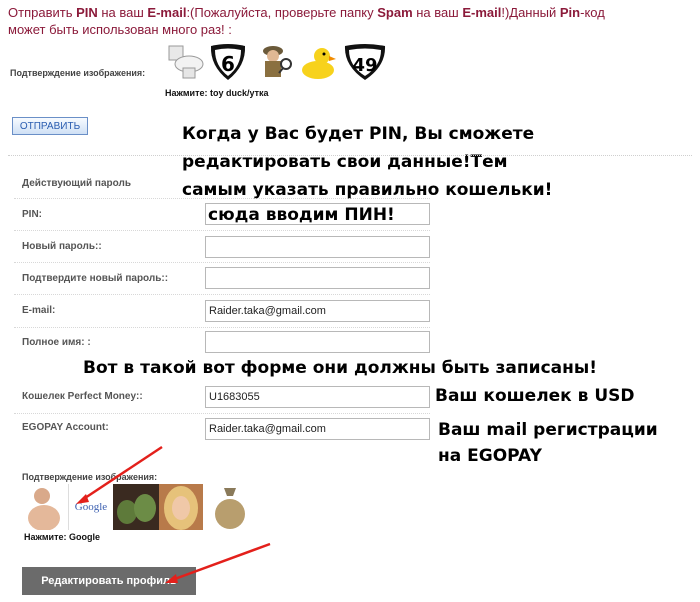 The width and height of the screenshot is (700, 602). Describe the element at coordinates (171, 578) in the screenshot. I see `red-arrow-head` at that location.